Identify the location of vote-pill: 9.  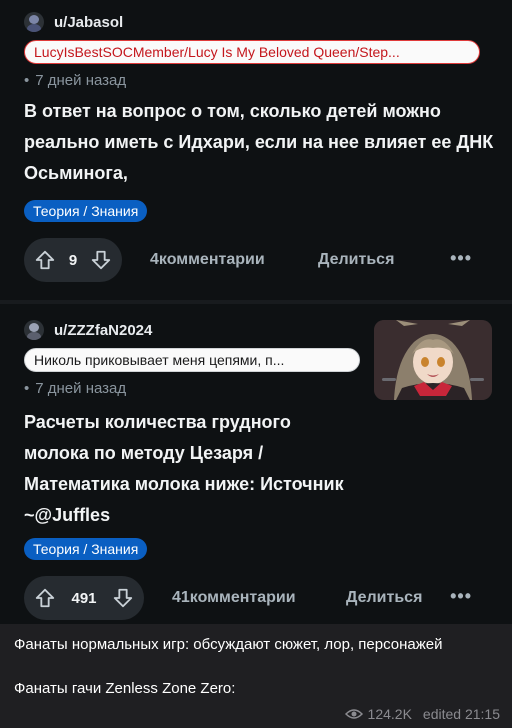
(73, 260).